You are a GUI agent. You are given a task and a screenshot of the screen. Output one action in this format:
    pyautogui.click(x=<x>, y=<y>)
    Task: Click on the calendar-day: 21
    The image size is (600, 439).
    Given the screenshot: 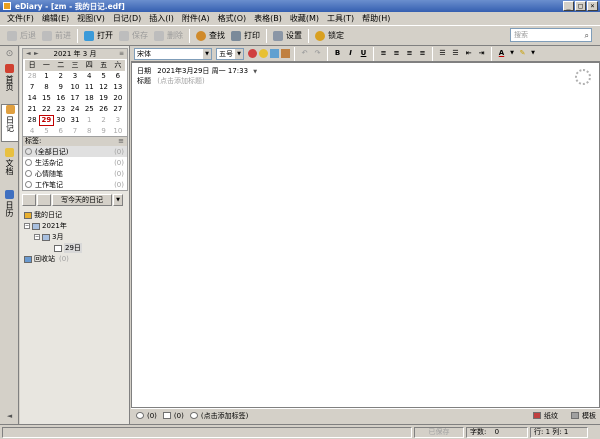 What is the action you would take?
    pyautogui.click(x=32, y=109)
    